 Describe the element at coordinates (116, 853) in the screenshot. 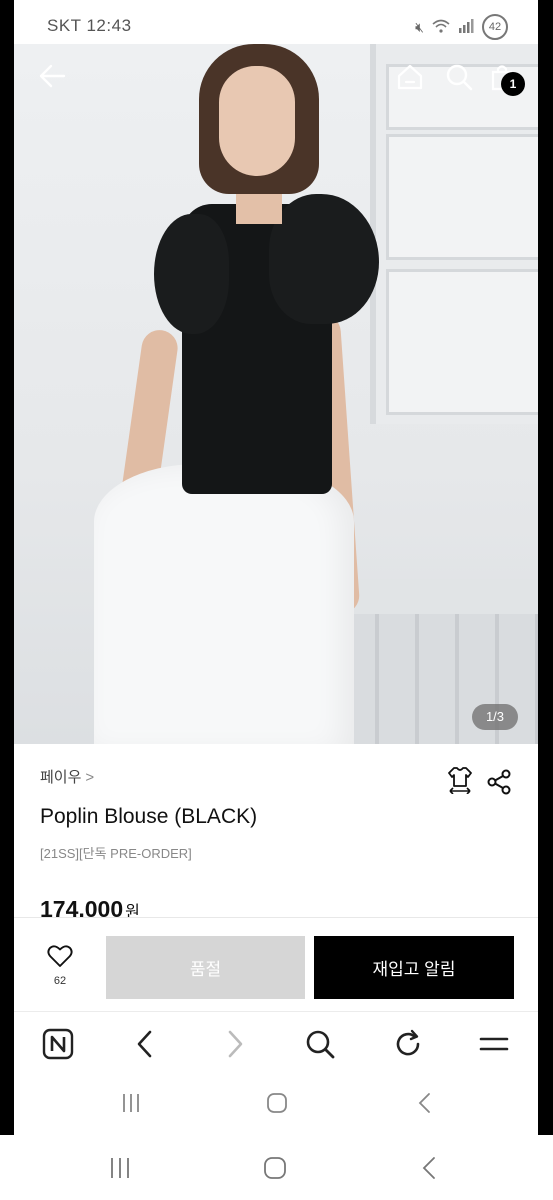

I see `product-subtitle: [21SS][단독 PRE-ORDER]` at that location.